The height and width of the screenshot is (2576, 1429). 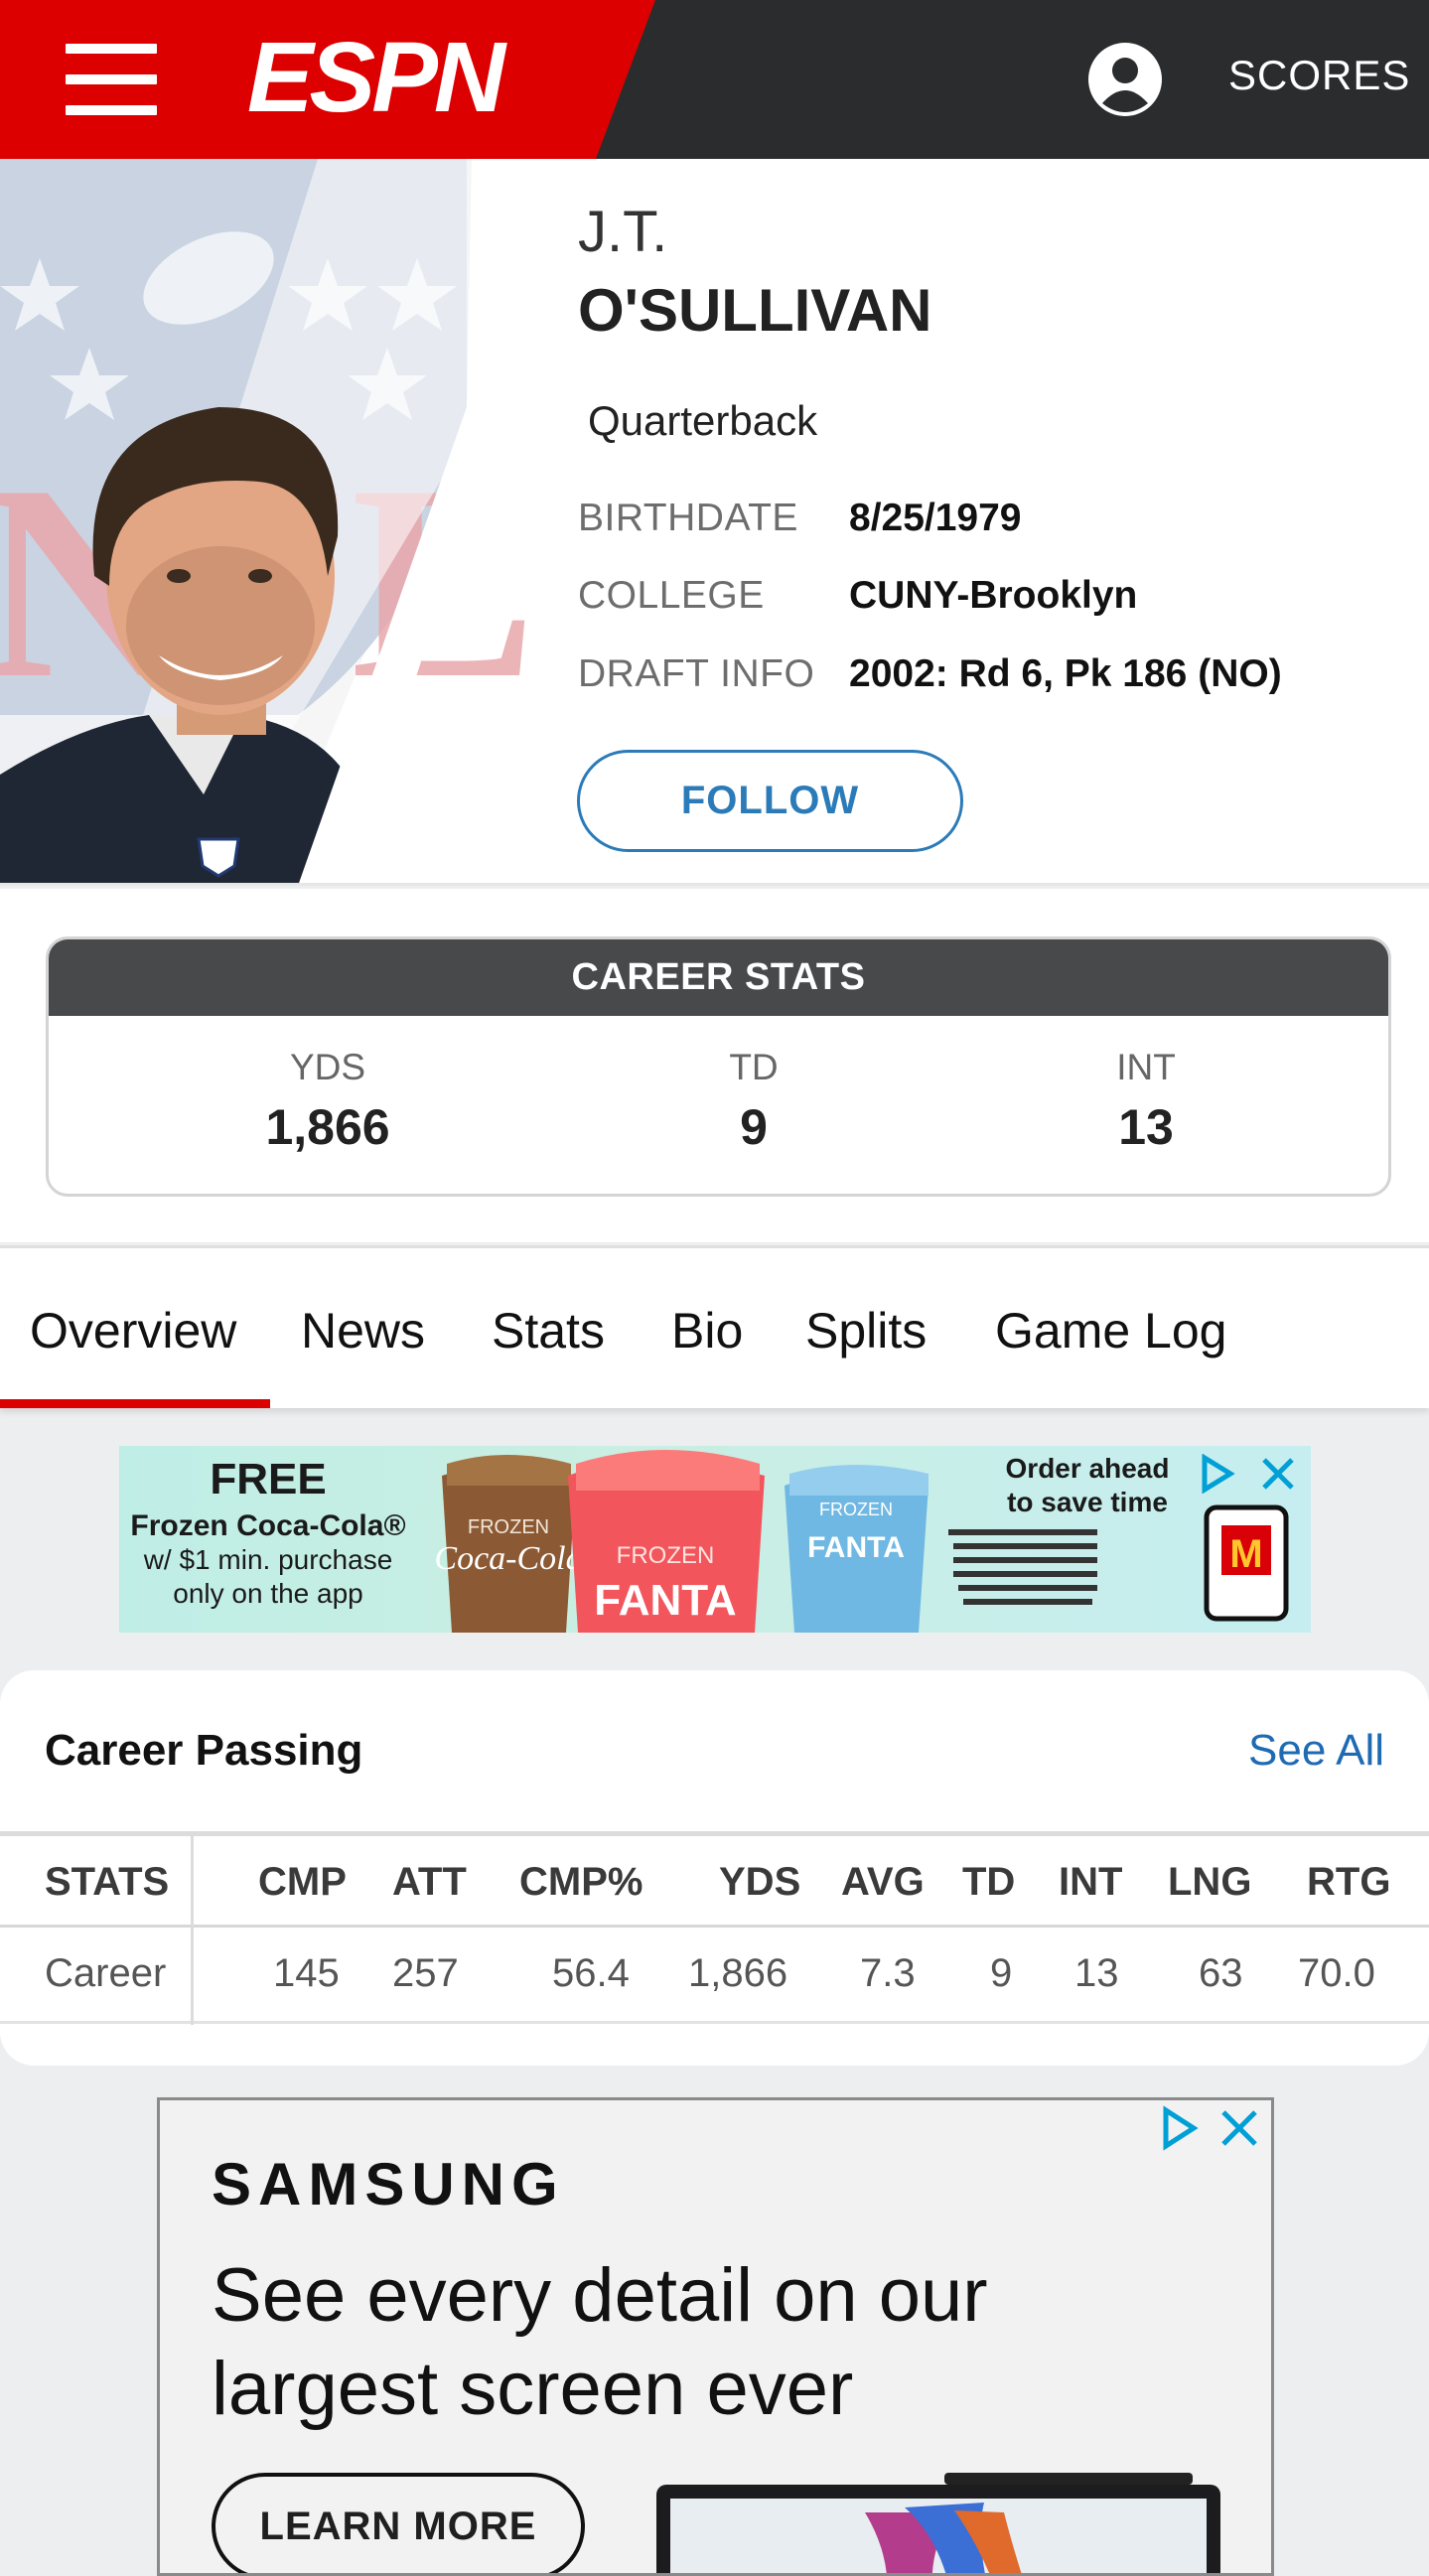 What do you see at coordinates (1245, 1554) in the screenshot?
I see `svg-text: M` at bounding box center [1245, 1554].